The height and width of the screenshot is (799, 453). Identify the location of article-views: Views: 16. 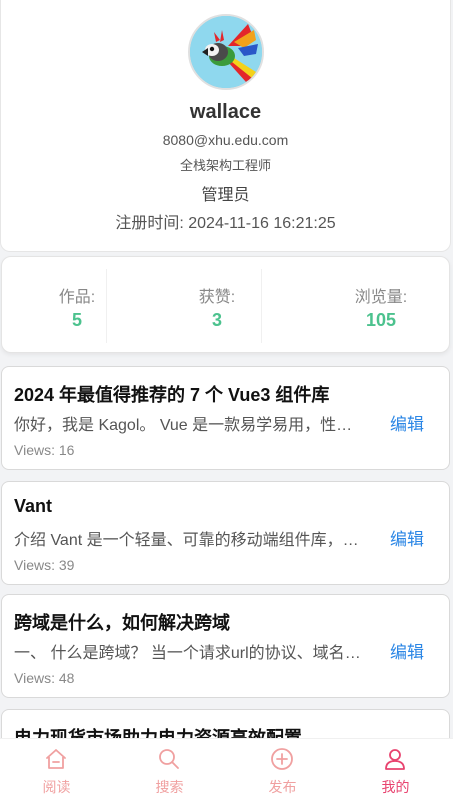
(44, 450).